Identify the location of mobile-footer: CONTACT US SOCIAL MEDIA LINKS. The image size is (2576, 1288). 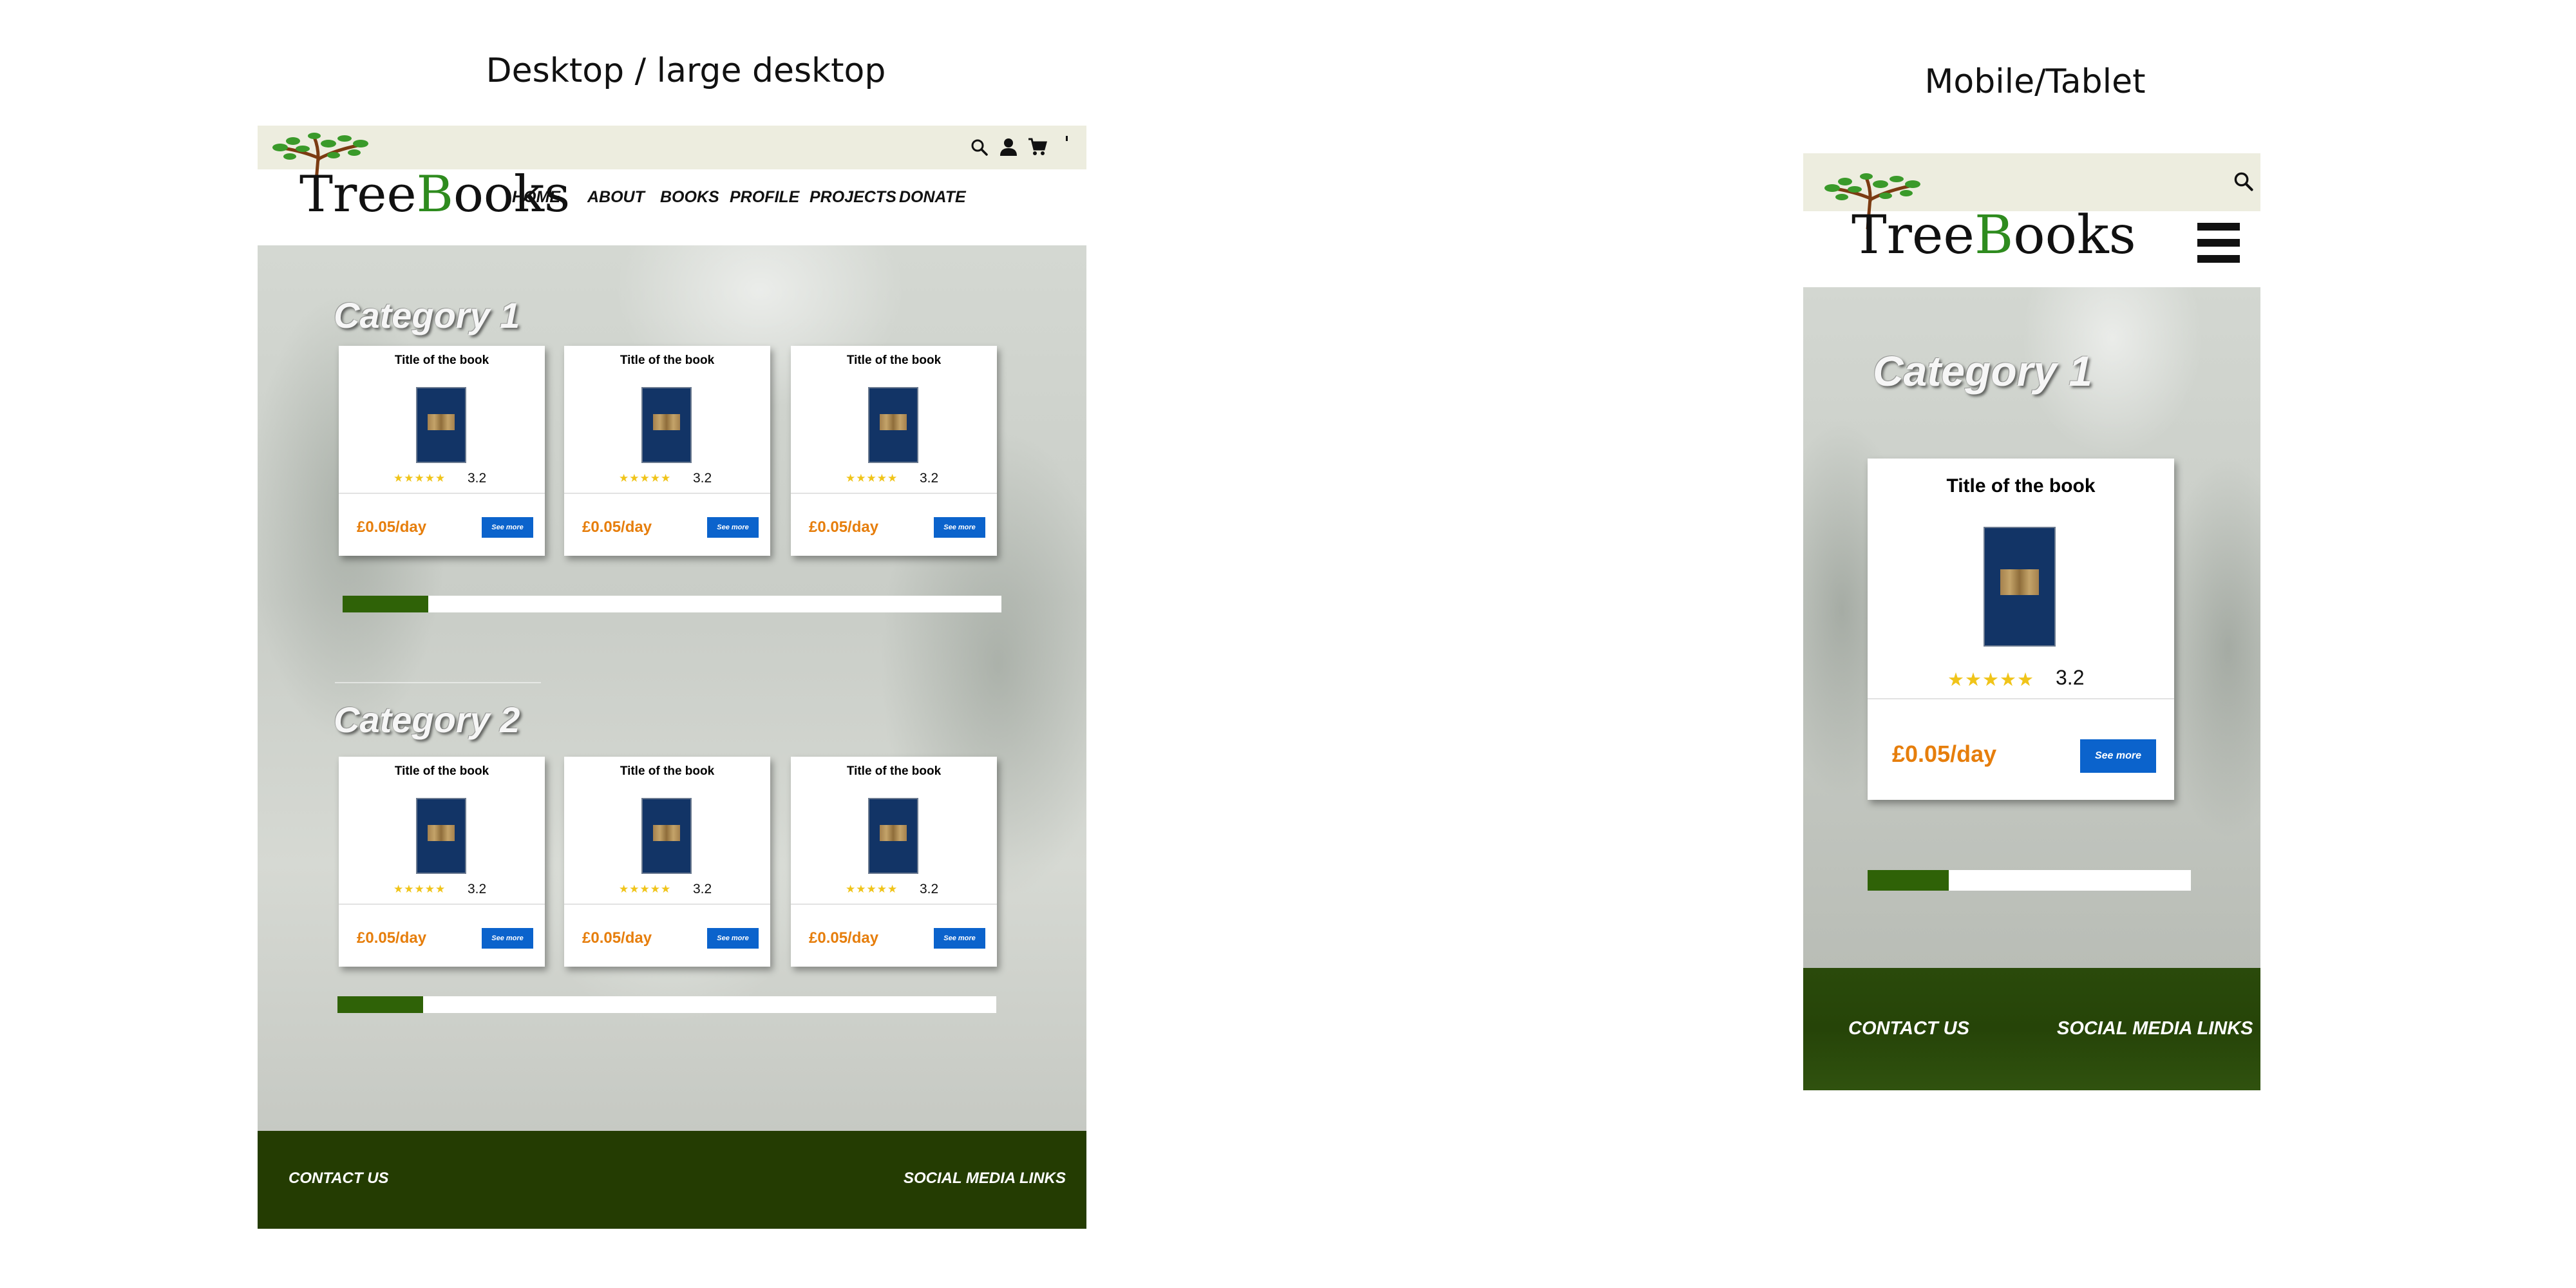
(2031, 1029).